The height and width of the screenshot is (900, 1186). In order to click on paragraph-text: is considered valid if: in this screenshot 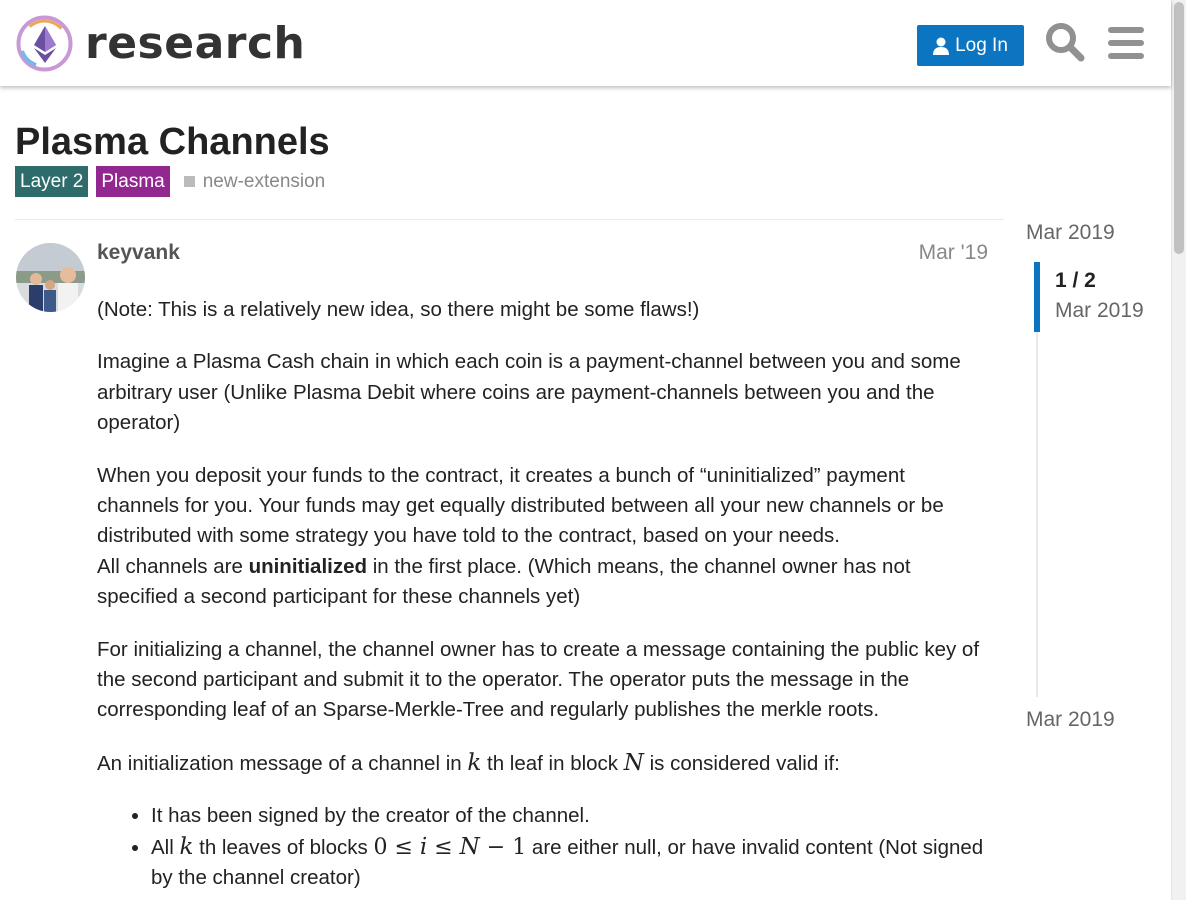, I will do `click(741, 763)`.